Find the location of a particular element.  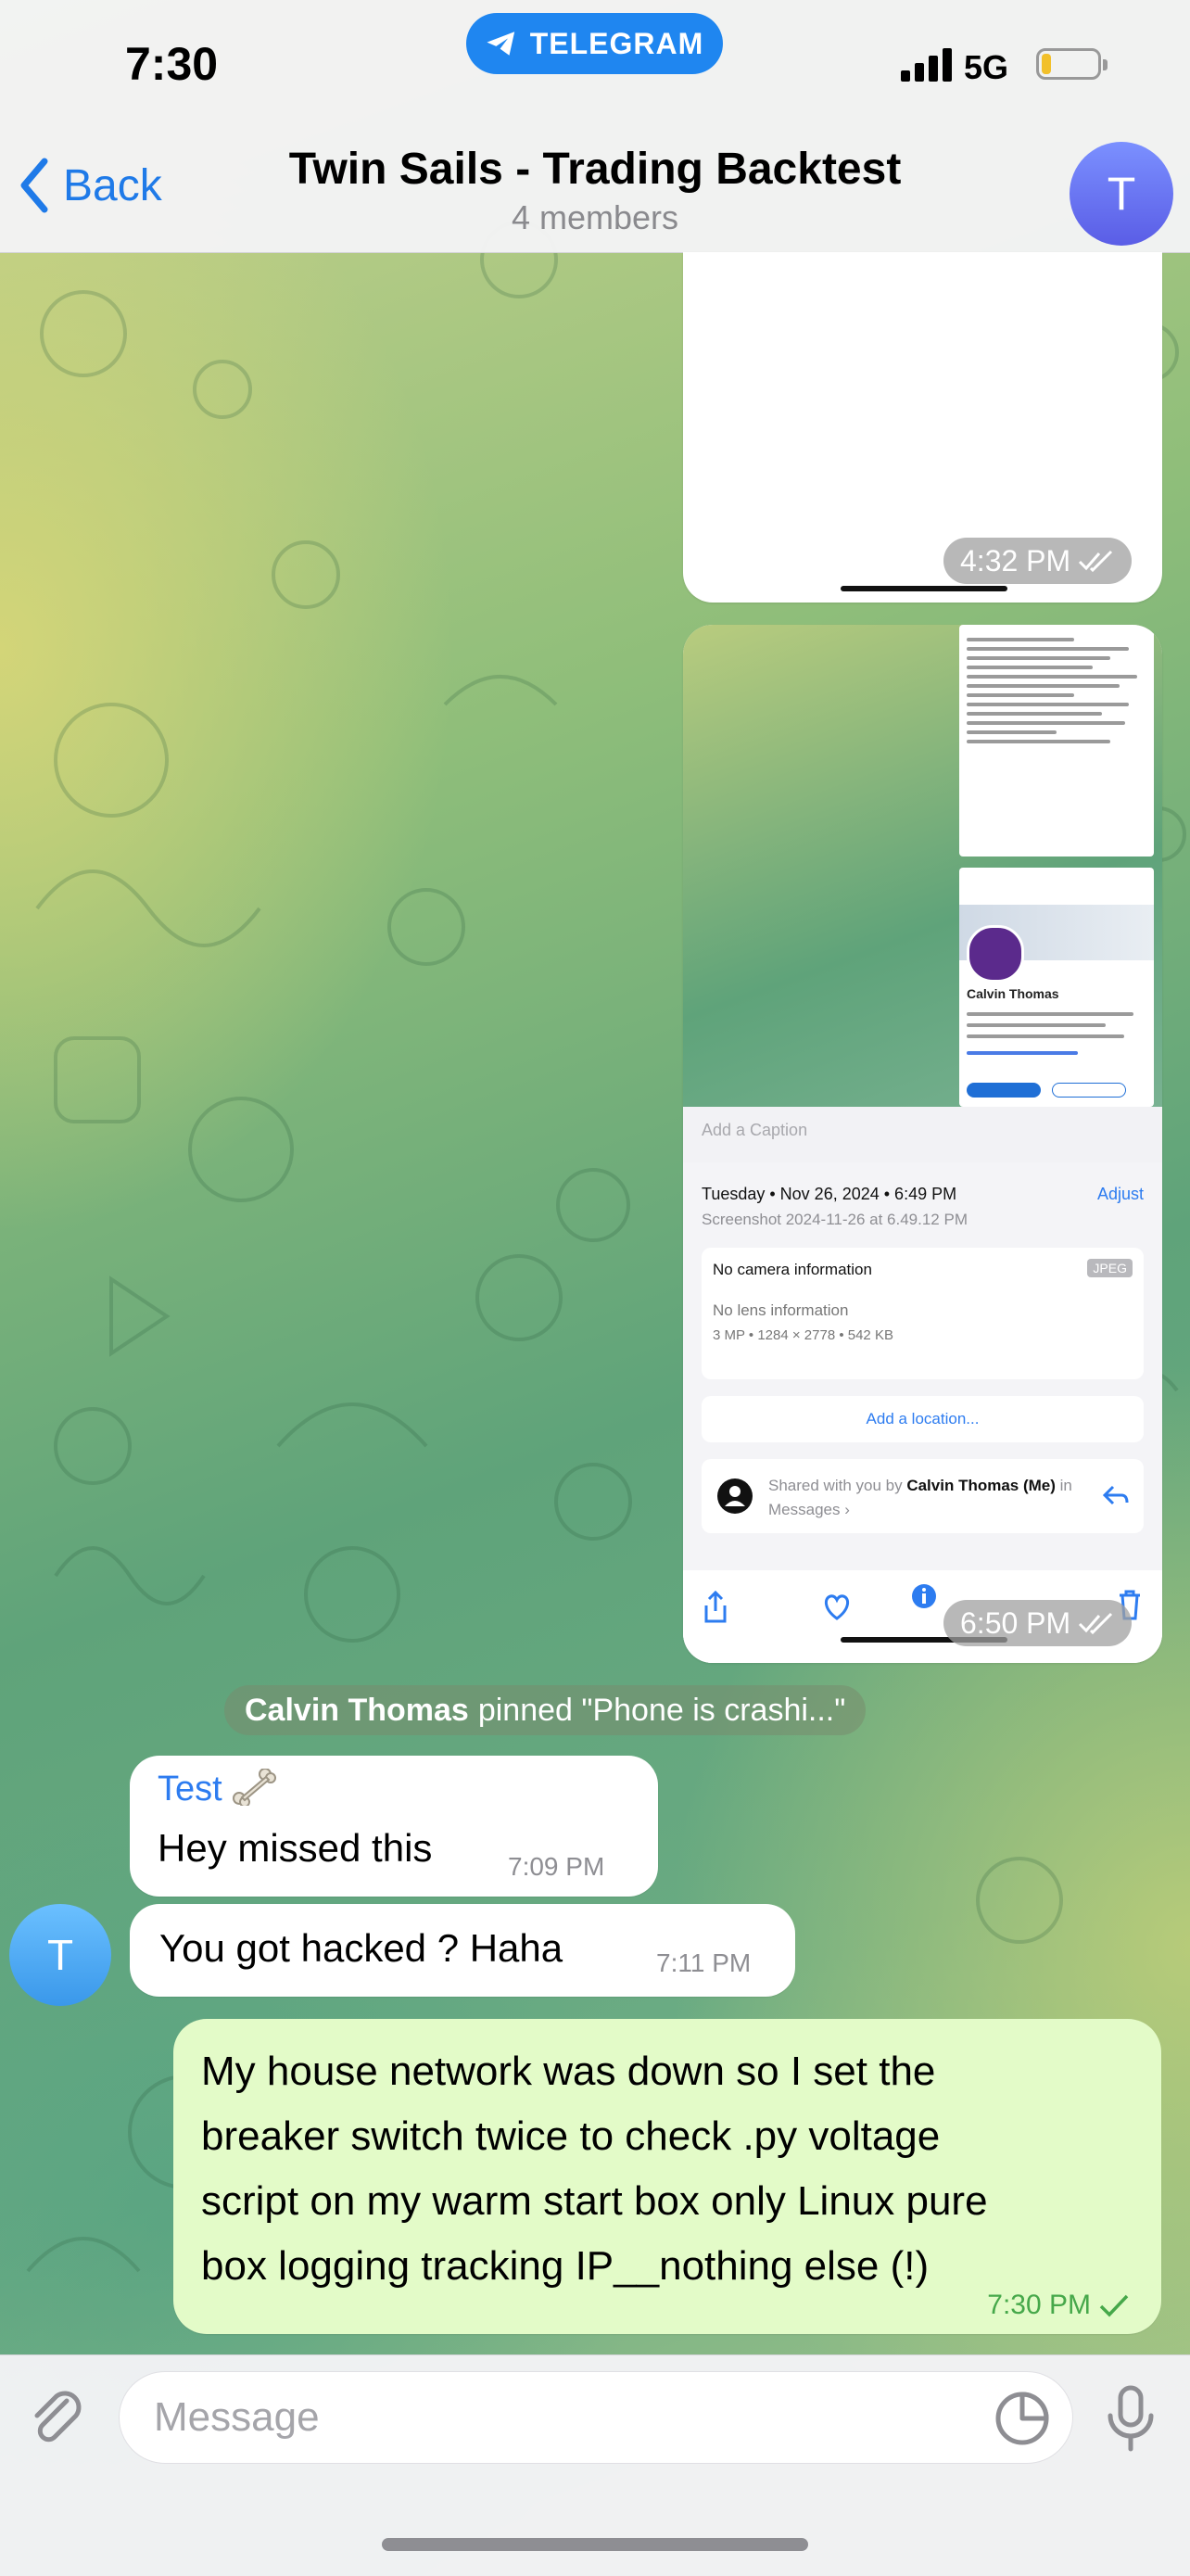

message-text: You got hacked ? Haha is located at coordinates (361, 1948).